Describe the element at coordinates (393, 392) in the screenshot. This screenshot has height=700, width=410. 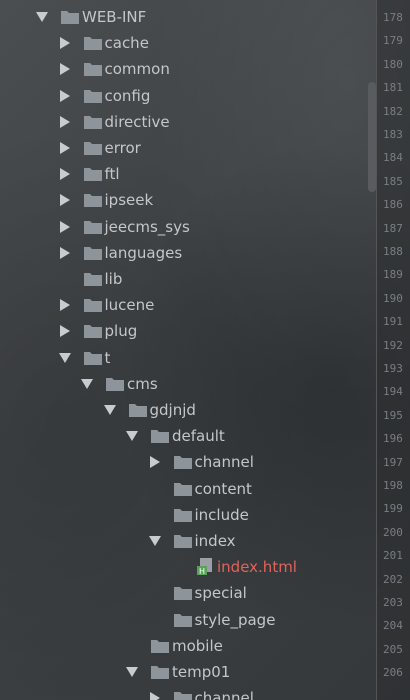
I see `line-number: 194` at that location.